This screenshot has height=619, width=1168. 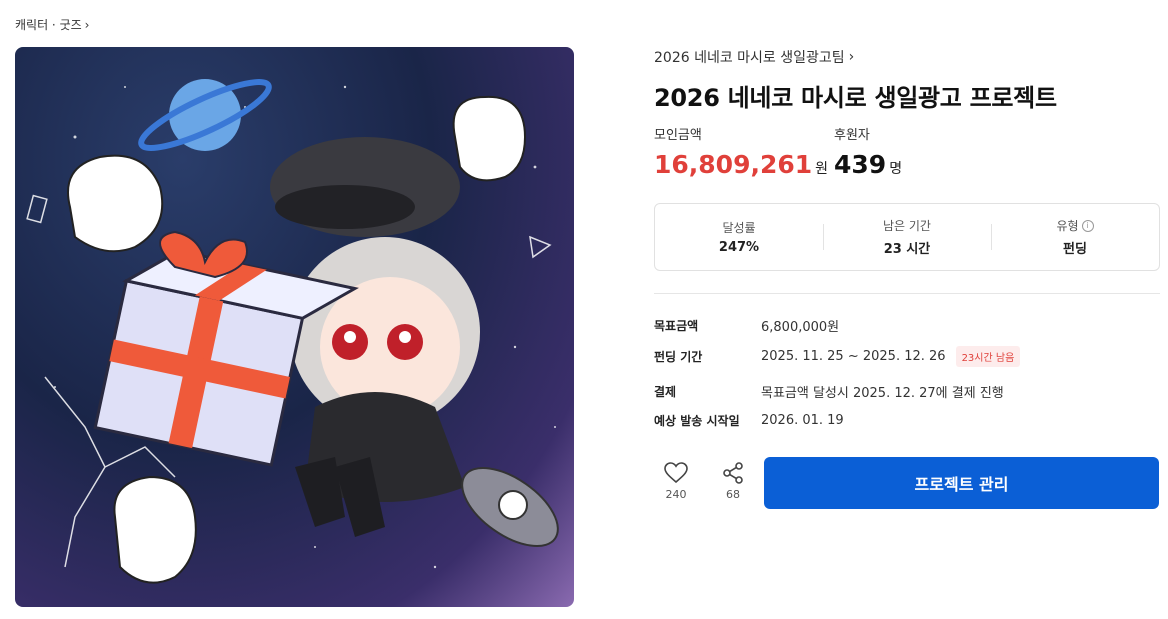 I want to click on backers-count: 439 명, so click(x=868, y=164).